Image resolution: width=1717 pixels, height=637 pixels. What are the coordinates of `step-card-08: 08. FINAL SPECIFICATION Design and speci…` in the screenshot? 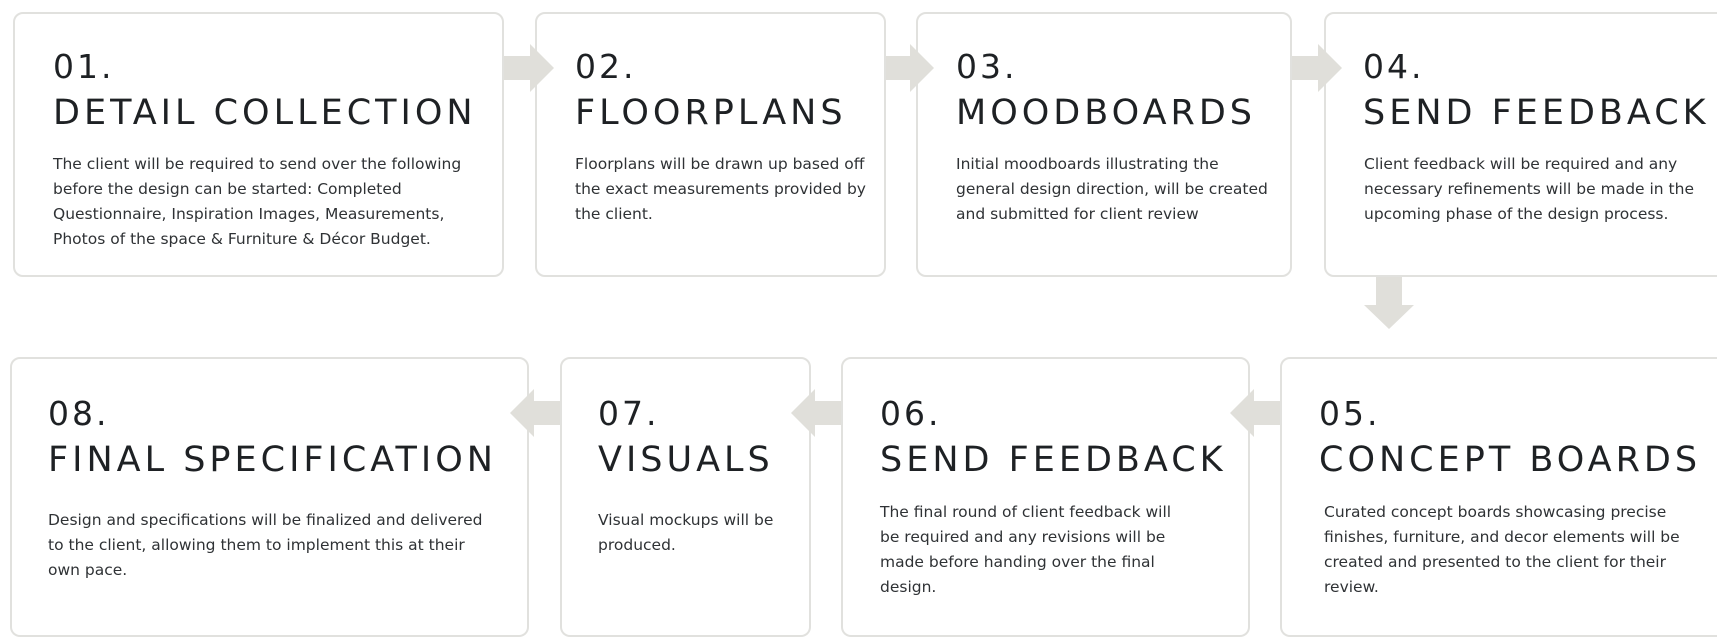 It's located at (269, 497).